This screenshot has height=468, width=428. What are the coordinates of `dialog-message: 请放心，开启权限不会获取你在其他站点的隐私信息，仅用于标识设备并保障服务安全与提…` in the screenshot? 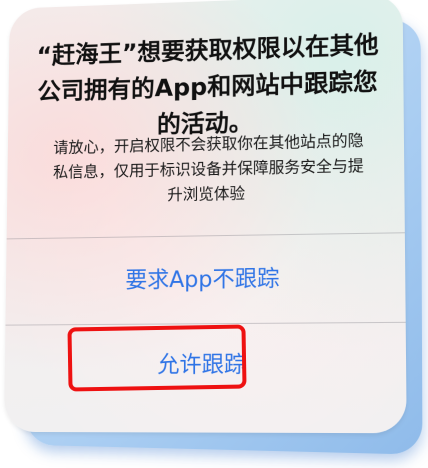 It's located at (208, 167).